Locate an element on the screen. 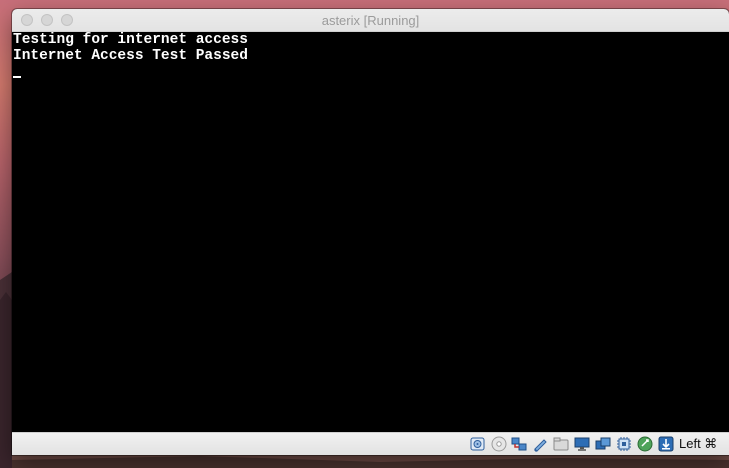  video-capture-icon is located at coordinates (603, 444).